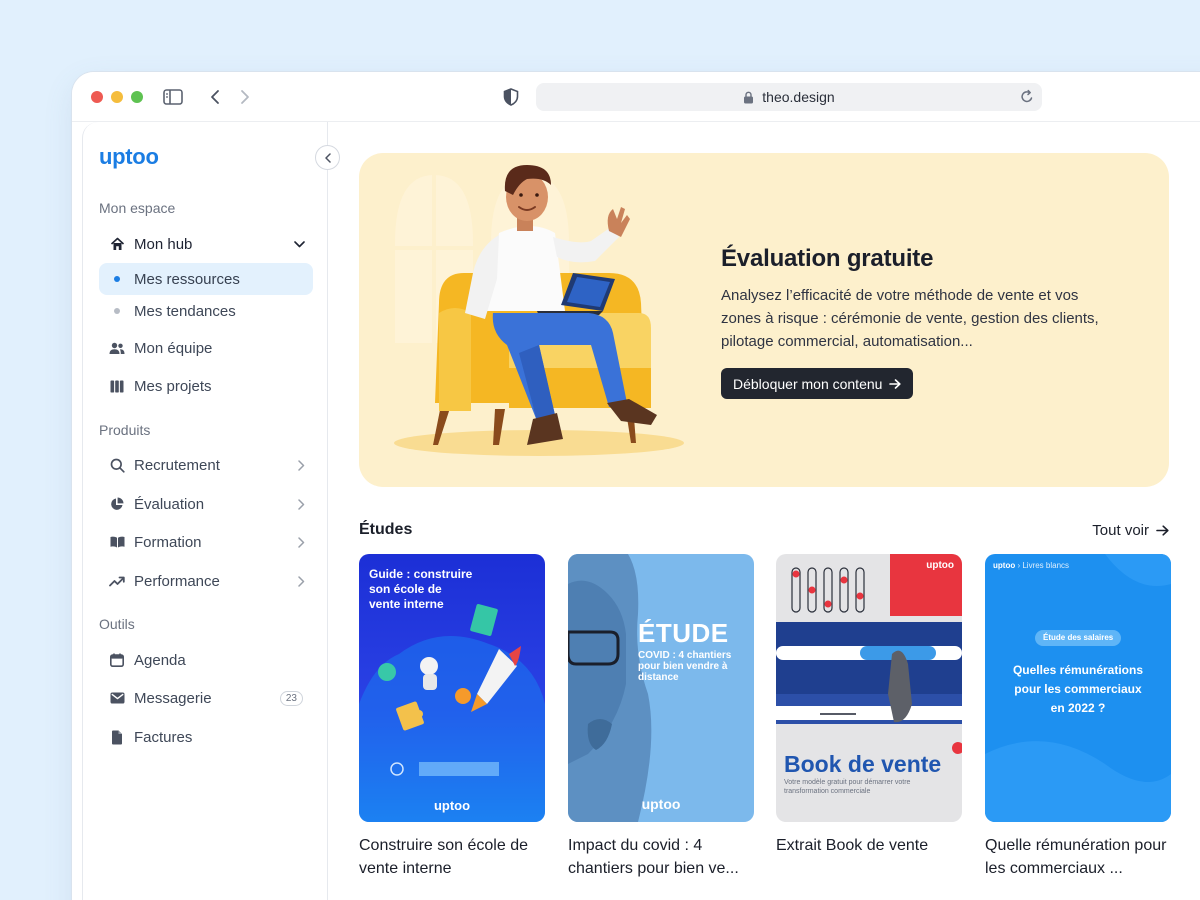 The width and height of the screenshot is (1200, 900). I want to click on see-all-link: Tout voir, so click(1130, 530).